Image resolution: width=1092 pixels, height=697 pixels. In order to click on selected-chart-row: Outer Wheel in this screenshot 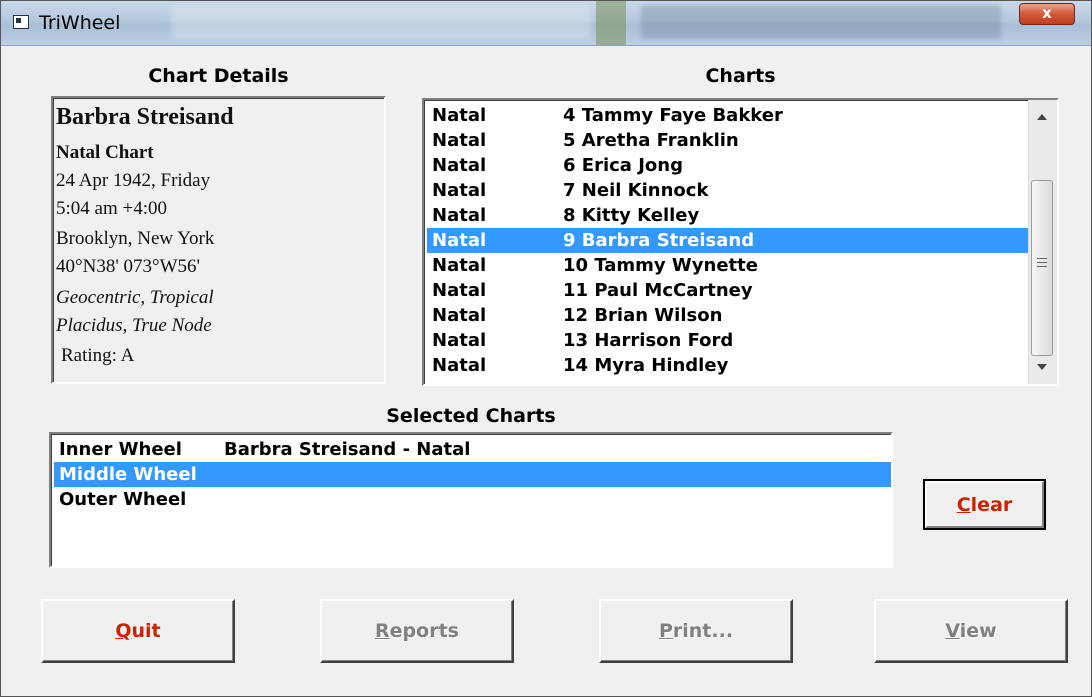, I will do `click(472, 499)`.